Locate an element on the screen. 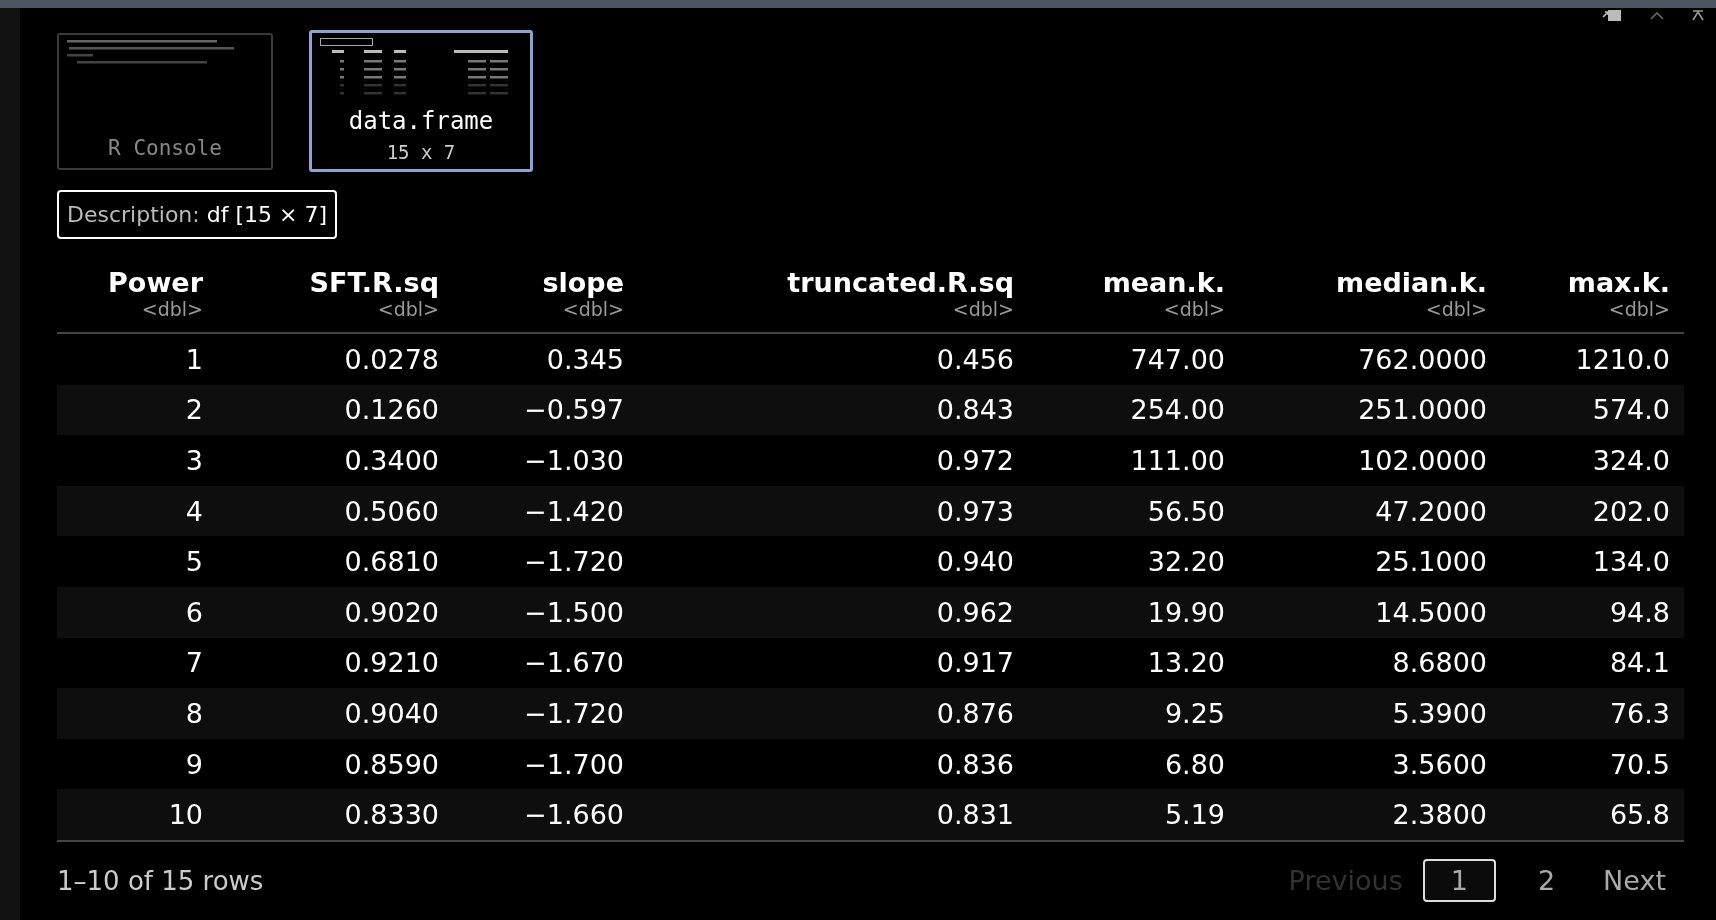  table-cell-text: 13.20 is located at coordinates (1186, 663).